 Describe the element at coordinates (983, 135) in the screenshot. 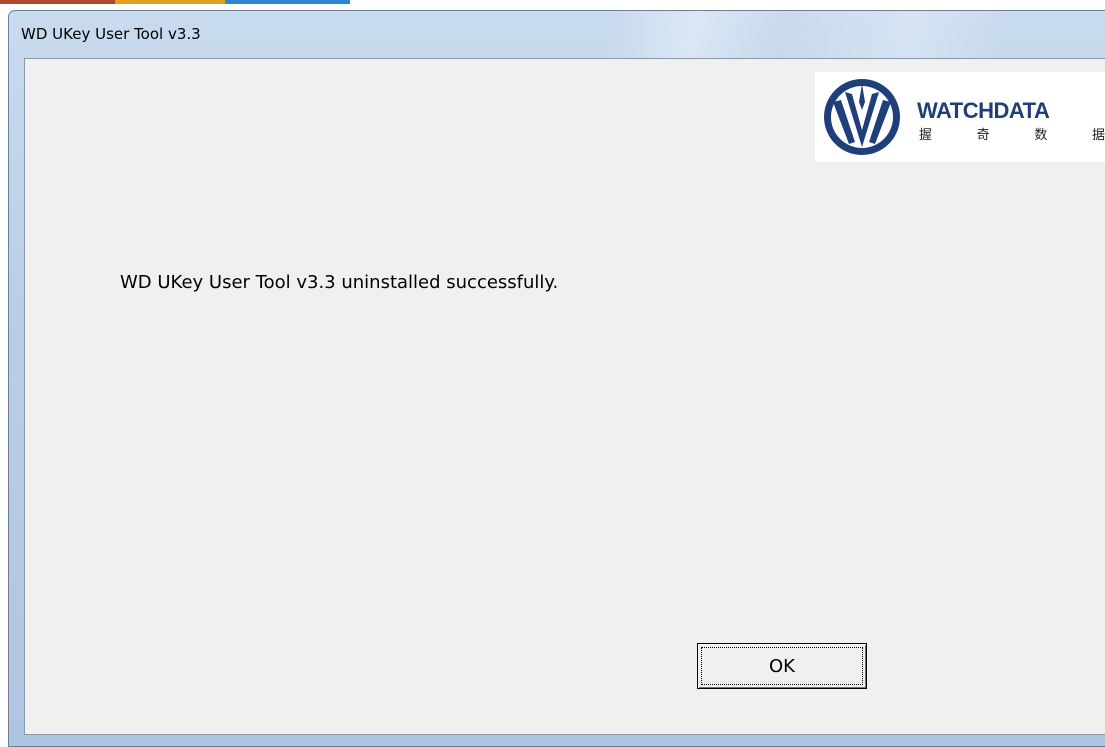

I see `logo-char: 奇` at that location.